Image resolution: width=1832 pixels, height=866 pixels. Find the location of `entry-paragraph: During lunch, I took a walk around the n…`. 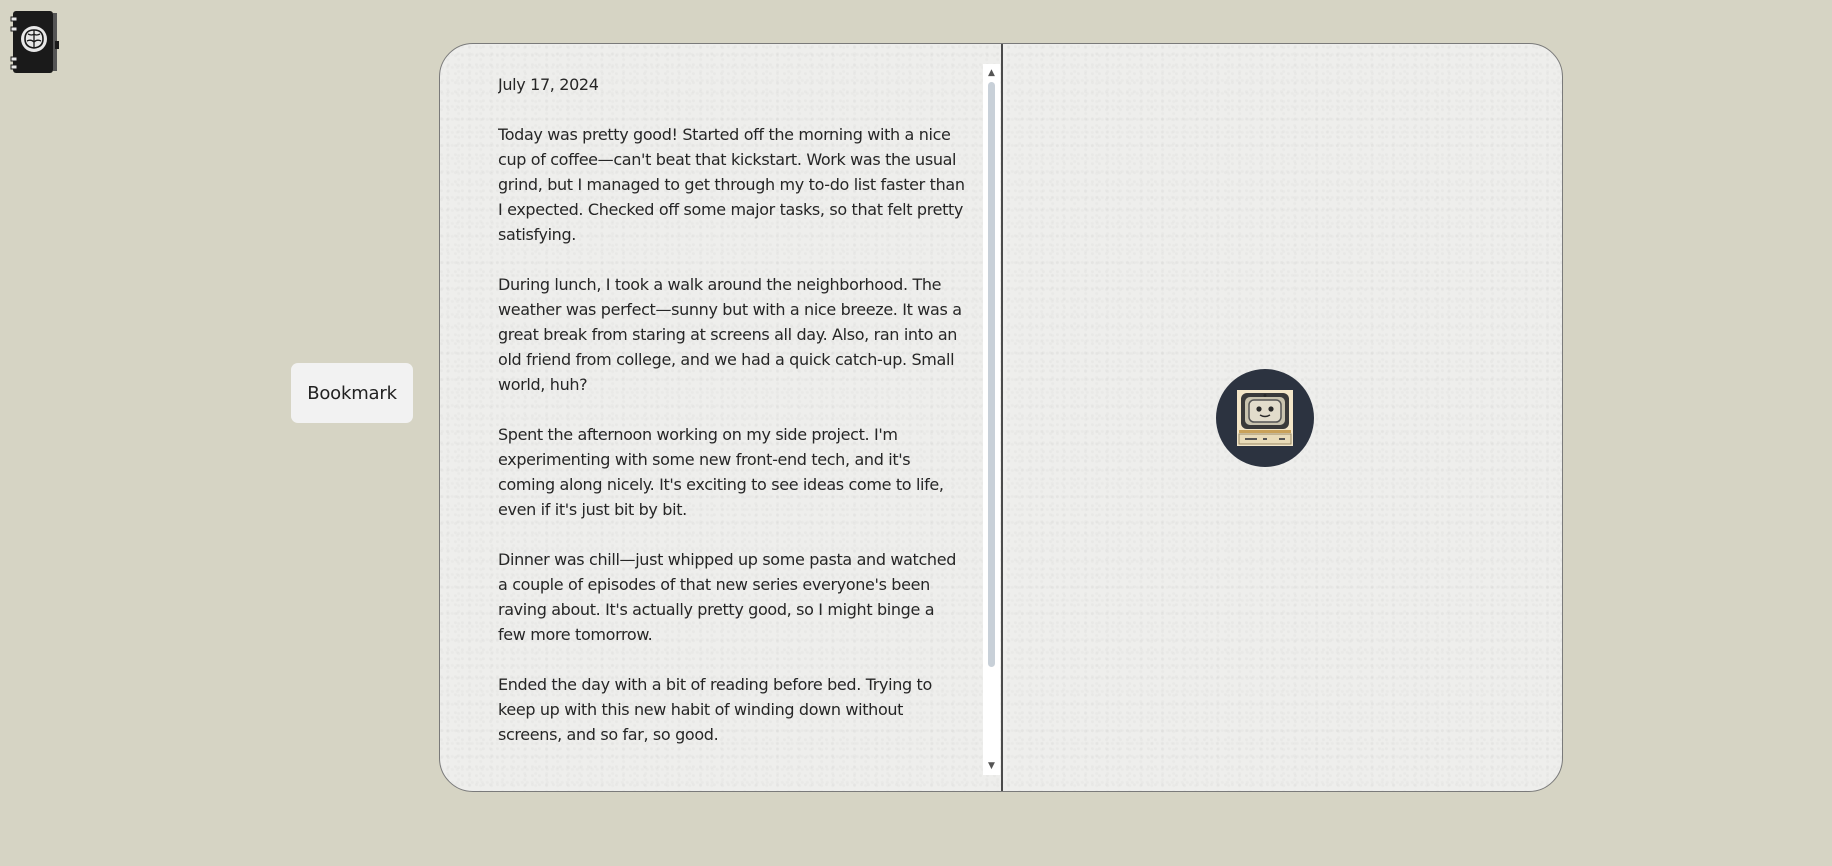

entry-paragraph: During lunch, I took a walk around the n… is located at coordinates (730, 334).